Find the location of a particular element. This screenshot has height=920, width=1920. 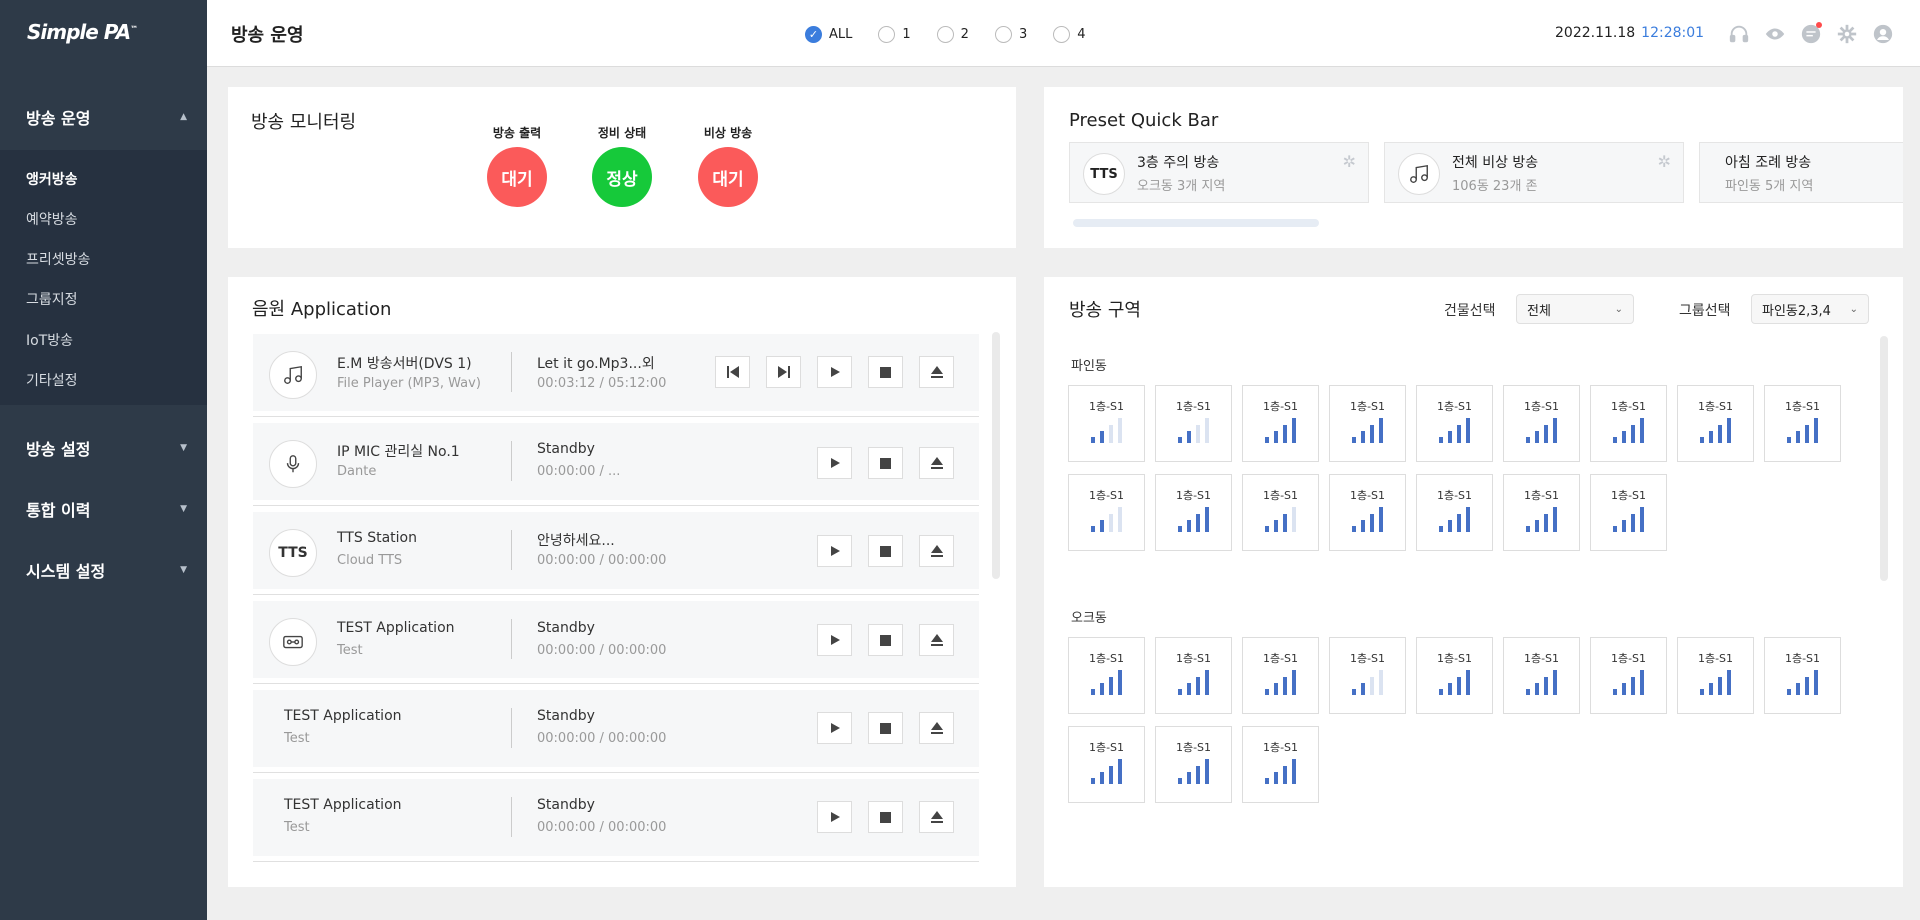

radio-2: 2 is located at coordinates (952, 34).